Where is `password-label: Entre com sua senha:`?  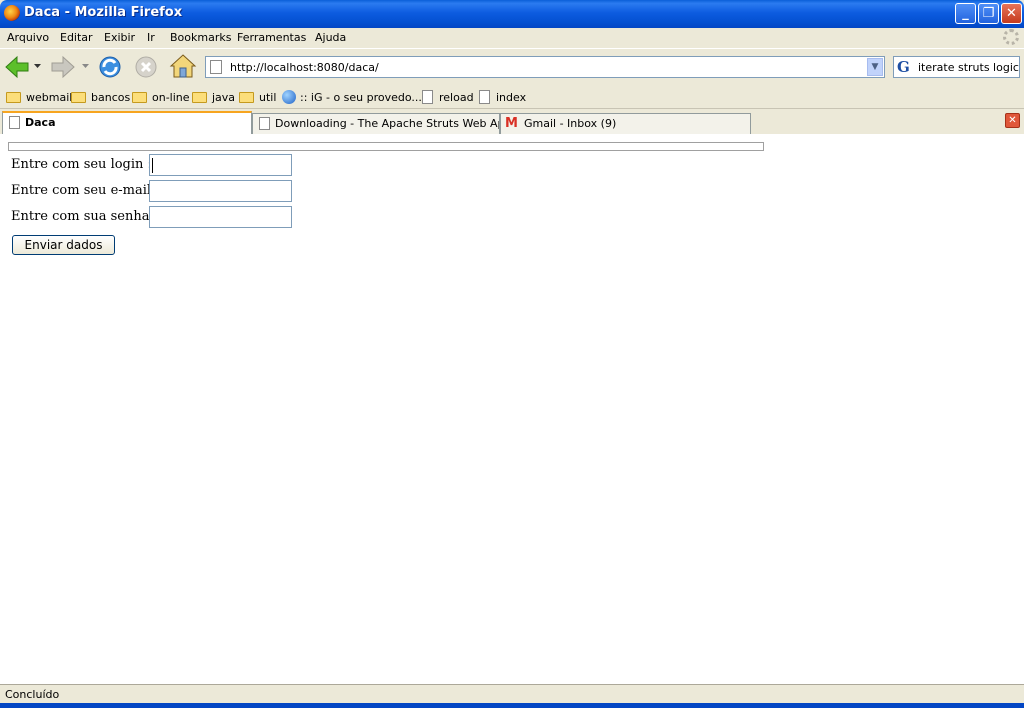 password-label: Entre com sua senha: is located at coordinates (82, 216).